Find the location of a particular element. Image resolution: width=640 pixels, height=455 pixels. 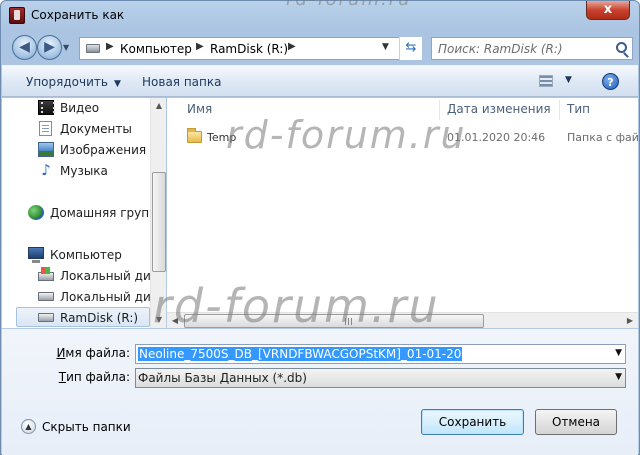

nav-item-video: Видео is located at coordinates (93, 108).